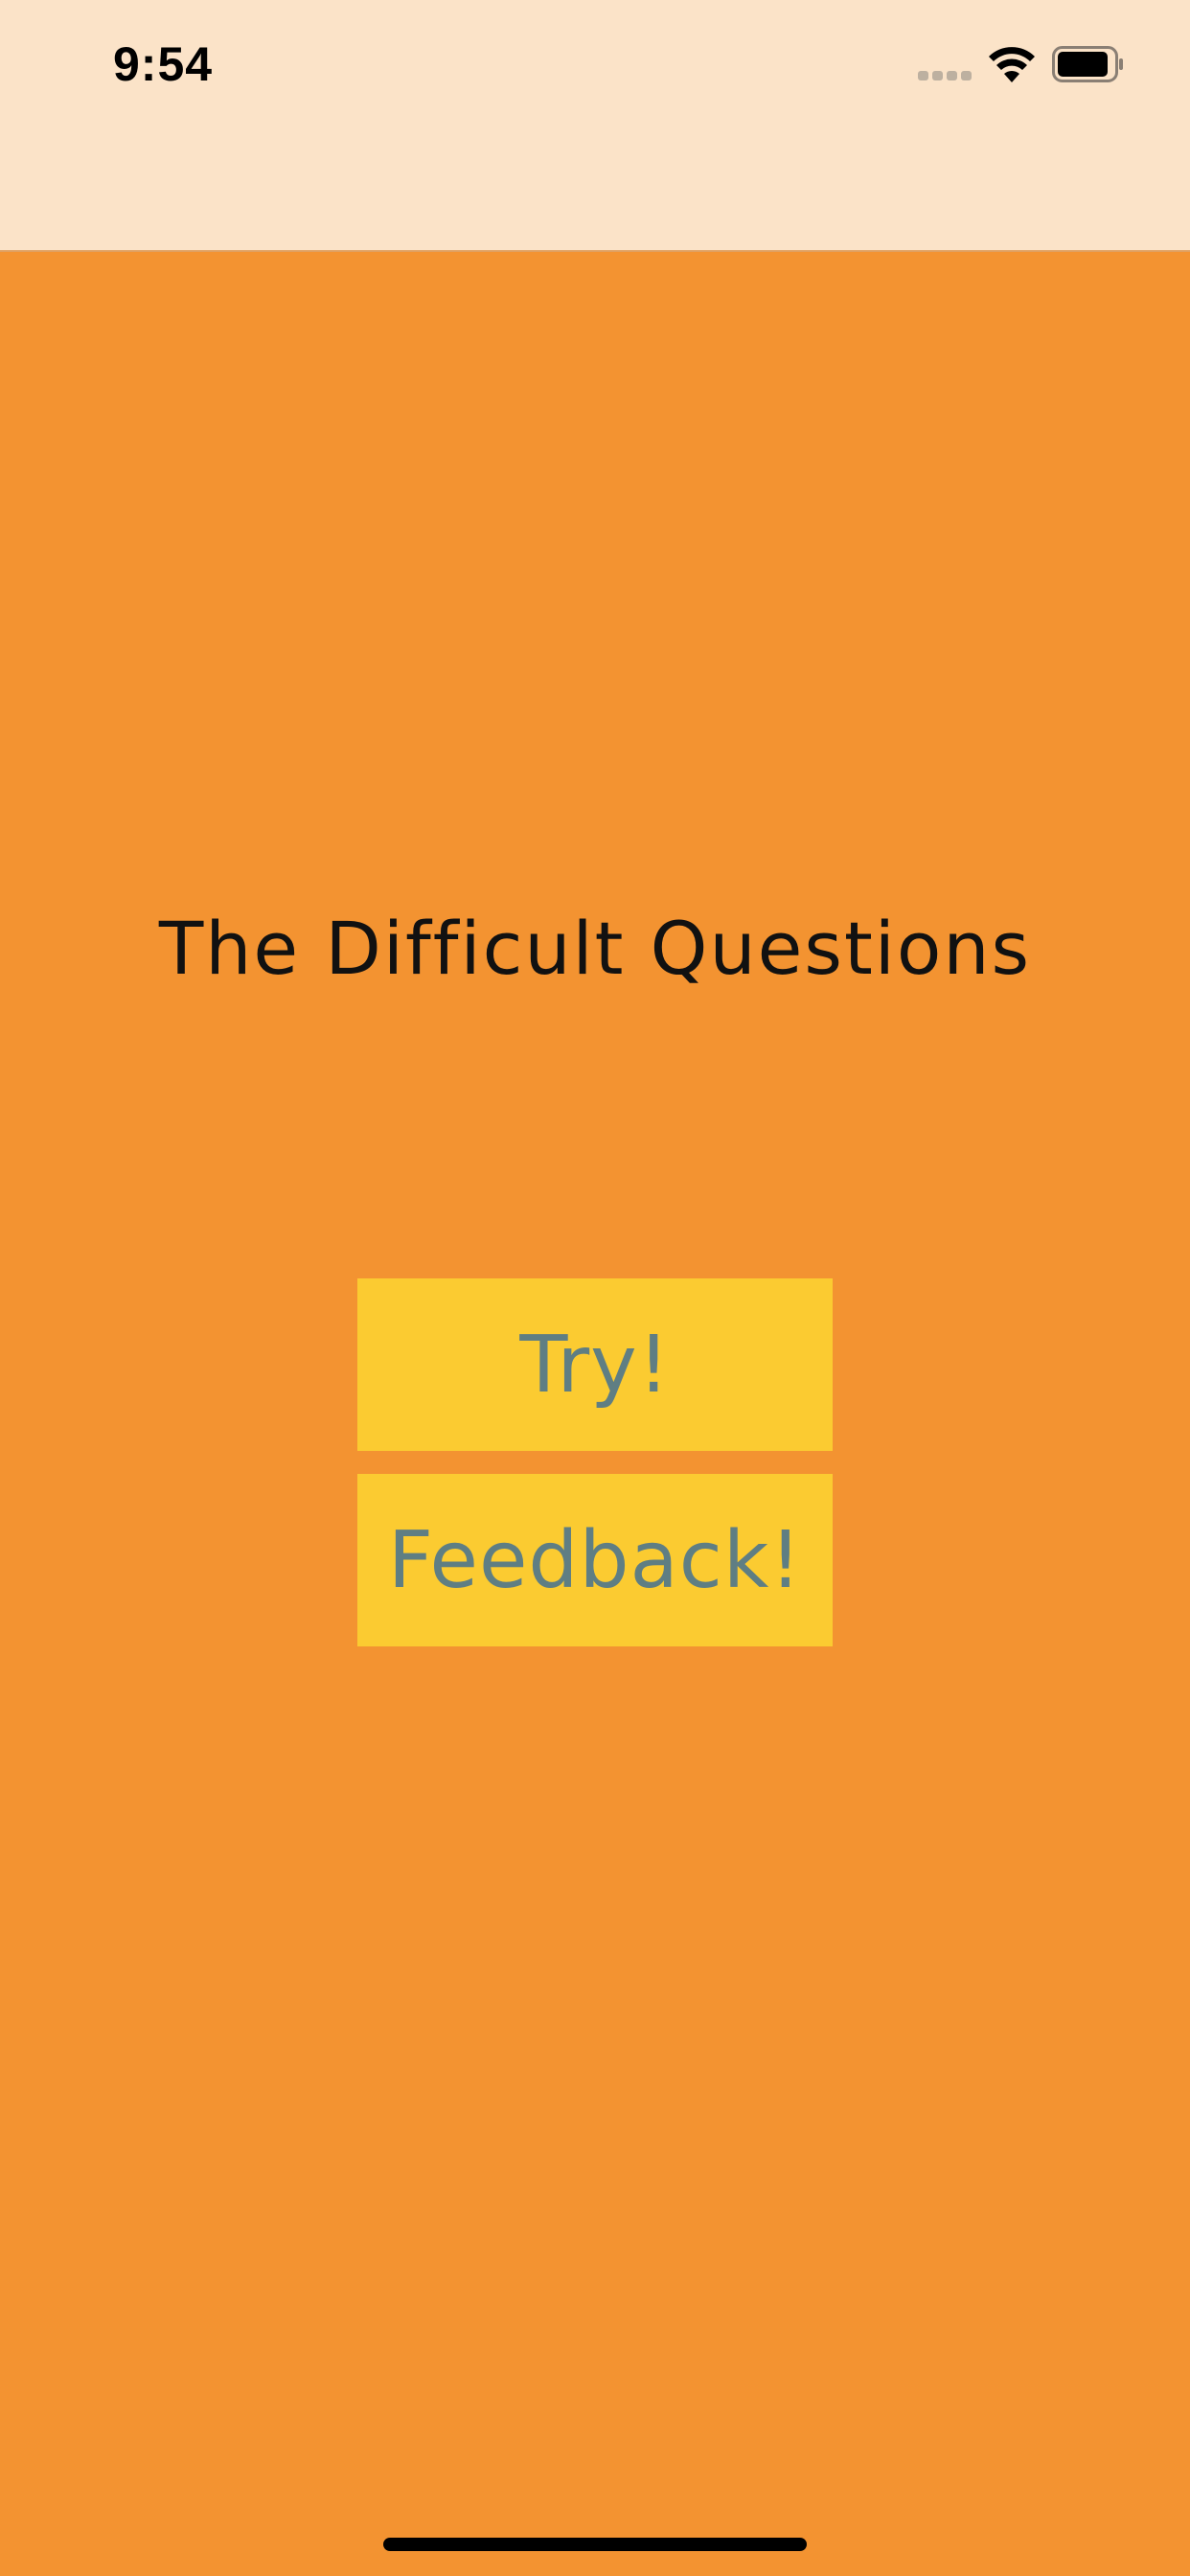 This screenshot has height=2576, width=1190. I want to click on page-title: The Difficult Questions, so click(595, 948).